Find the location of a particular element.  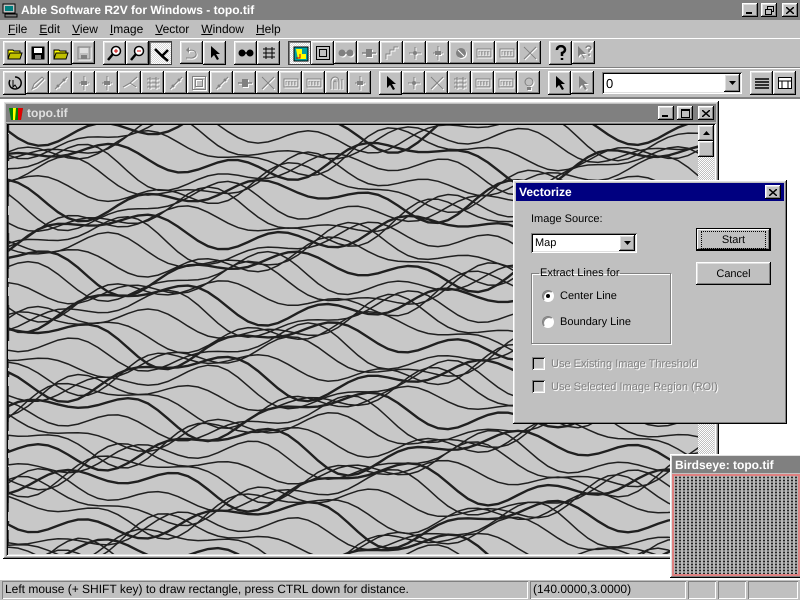

menu-item: View is located at coordinates (85, 29).